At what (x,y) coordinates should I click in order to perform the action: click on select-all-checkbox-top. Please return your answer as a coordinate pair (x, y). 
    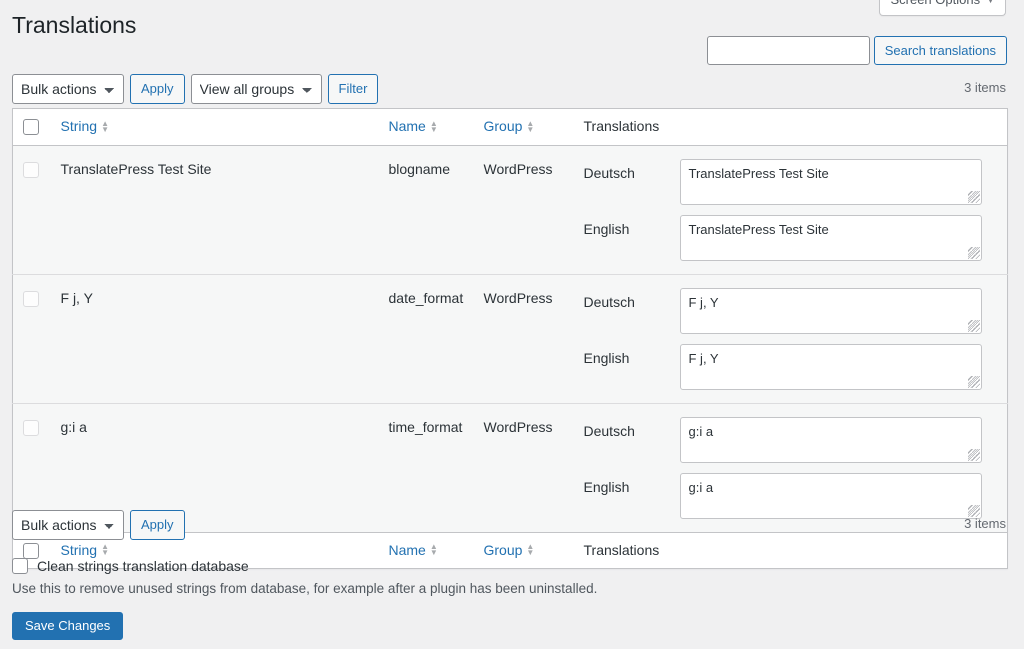
    Looking at the image, I should click on (31, 127).